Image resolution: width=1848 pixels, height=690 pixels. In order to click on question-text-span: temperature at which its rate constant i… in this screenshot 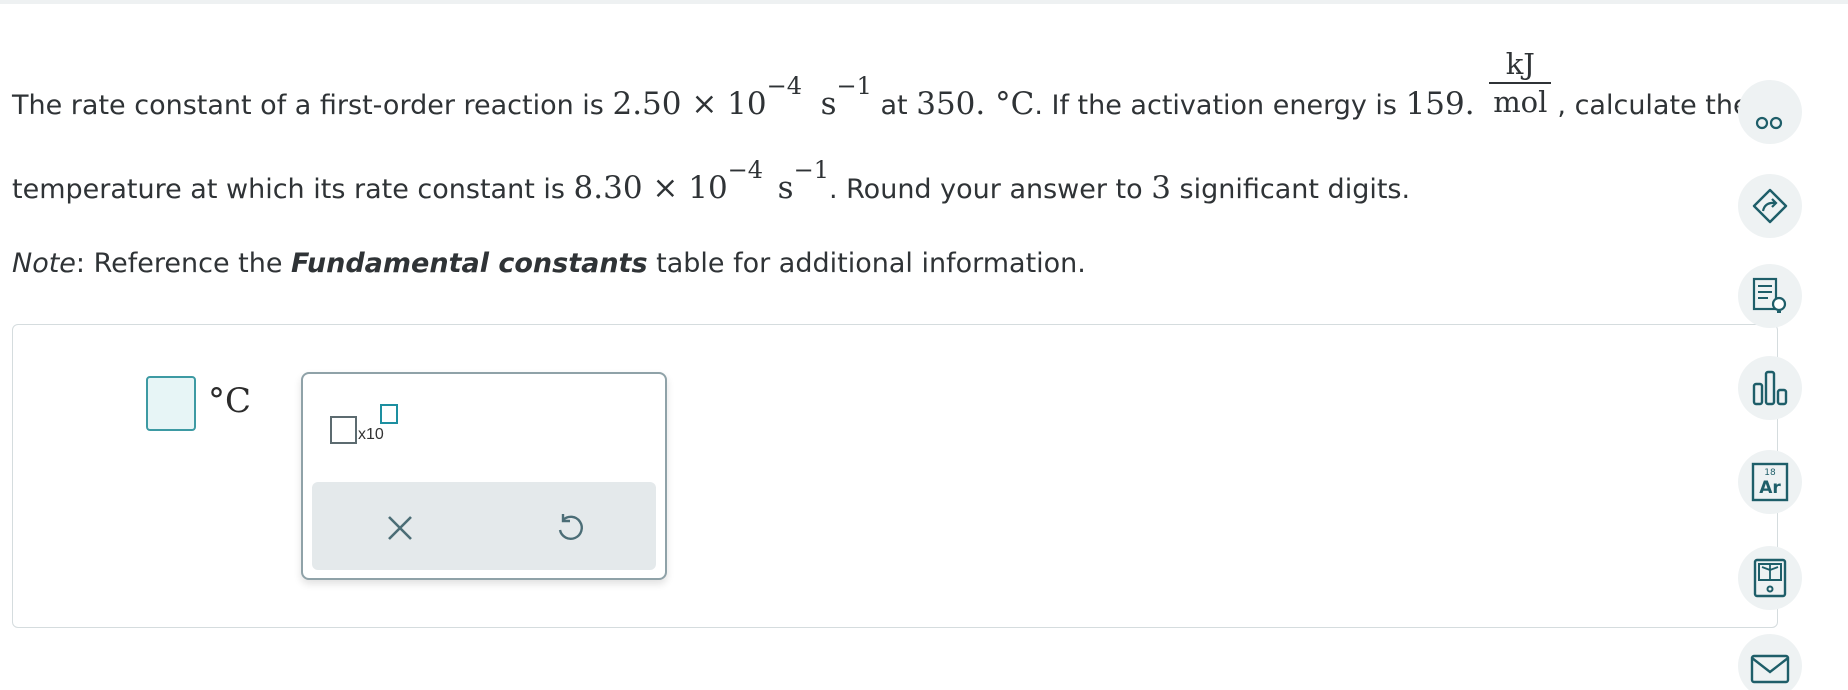, I will do `click(293, 189)`.